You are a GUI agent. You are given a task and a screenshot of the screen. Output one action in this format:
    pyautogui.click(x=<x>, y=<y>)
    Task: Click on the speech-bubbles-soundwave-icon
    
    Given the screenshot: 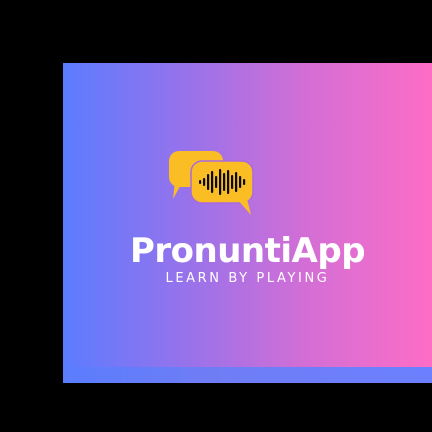 What is the action you would take?
    pyautogui.click(x=211, y=183)
    